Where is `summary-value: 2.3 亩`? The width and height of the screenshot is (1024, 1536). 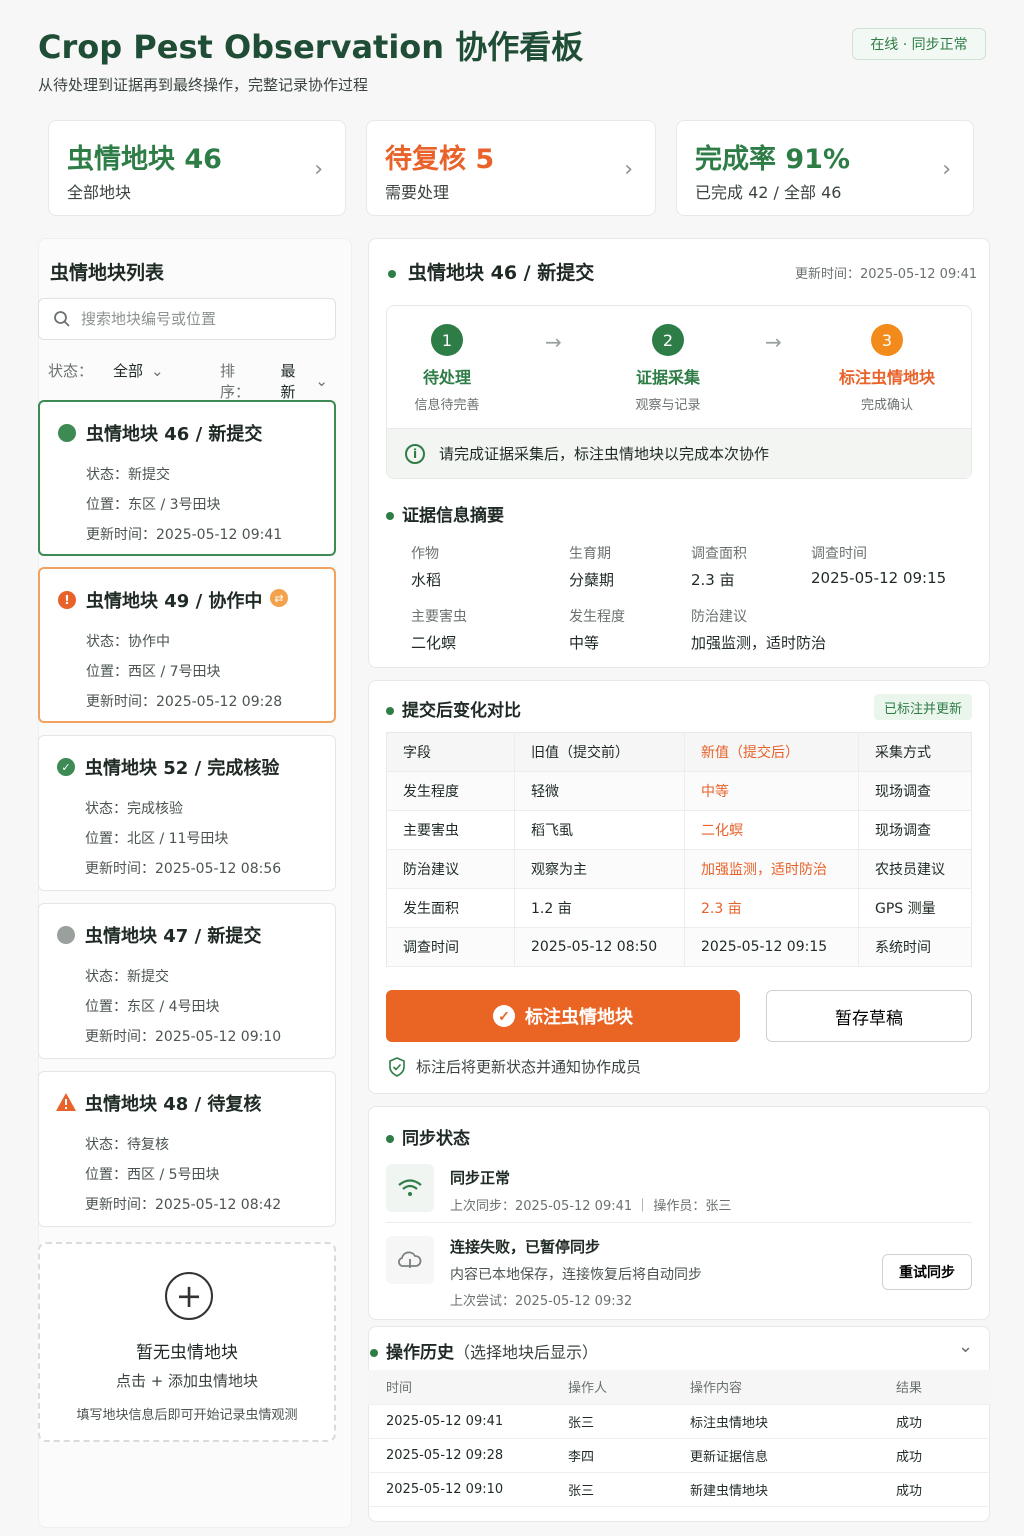
summary-value: 2.3 亩 is located at coordinates (713, 580).